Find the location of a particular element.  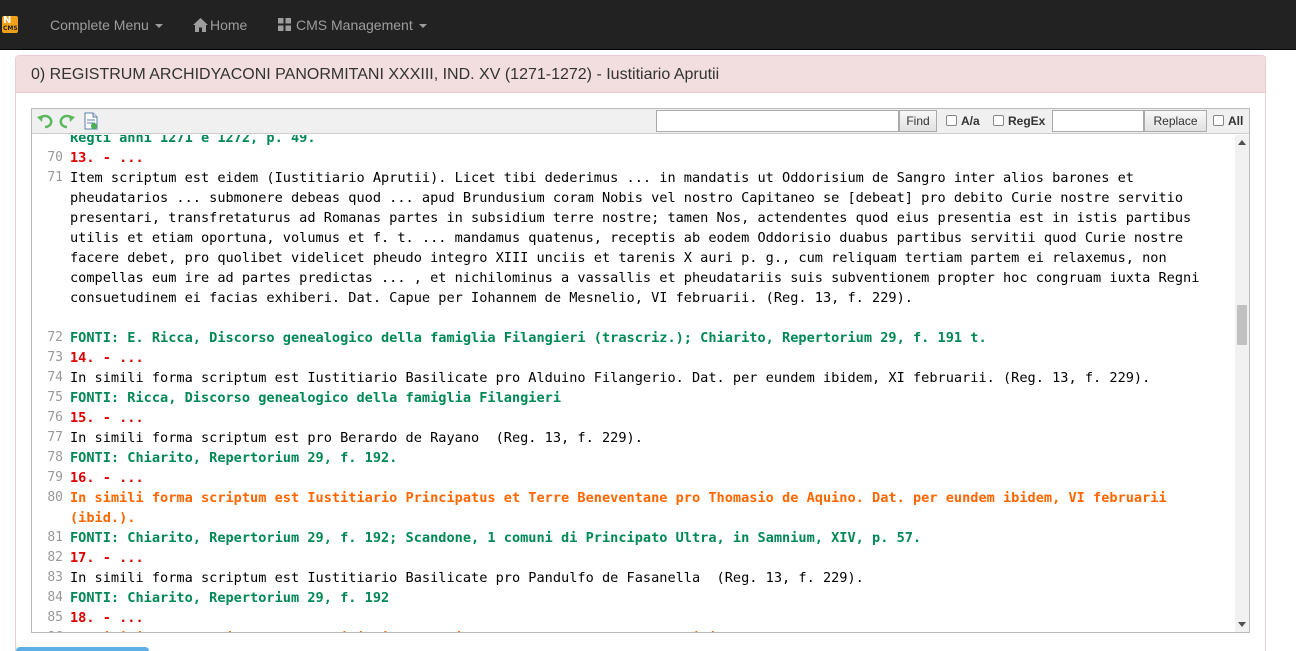

line-text: FONTI: Chiarito, Repertorium 29, f. 192 is located at coordinates (651, 598).